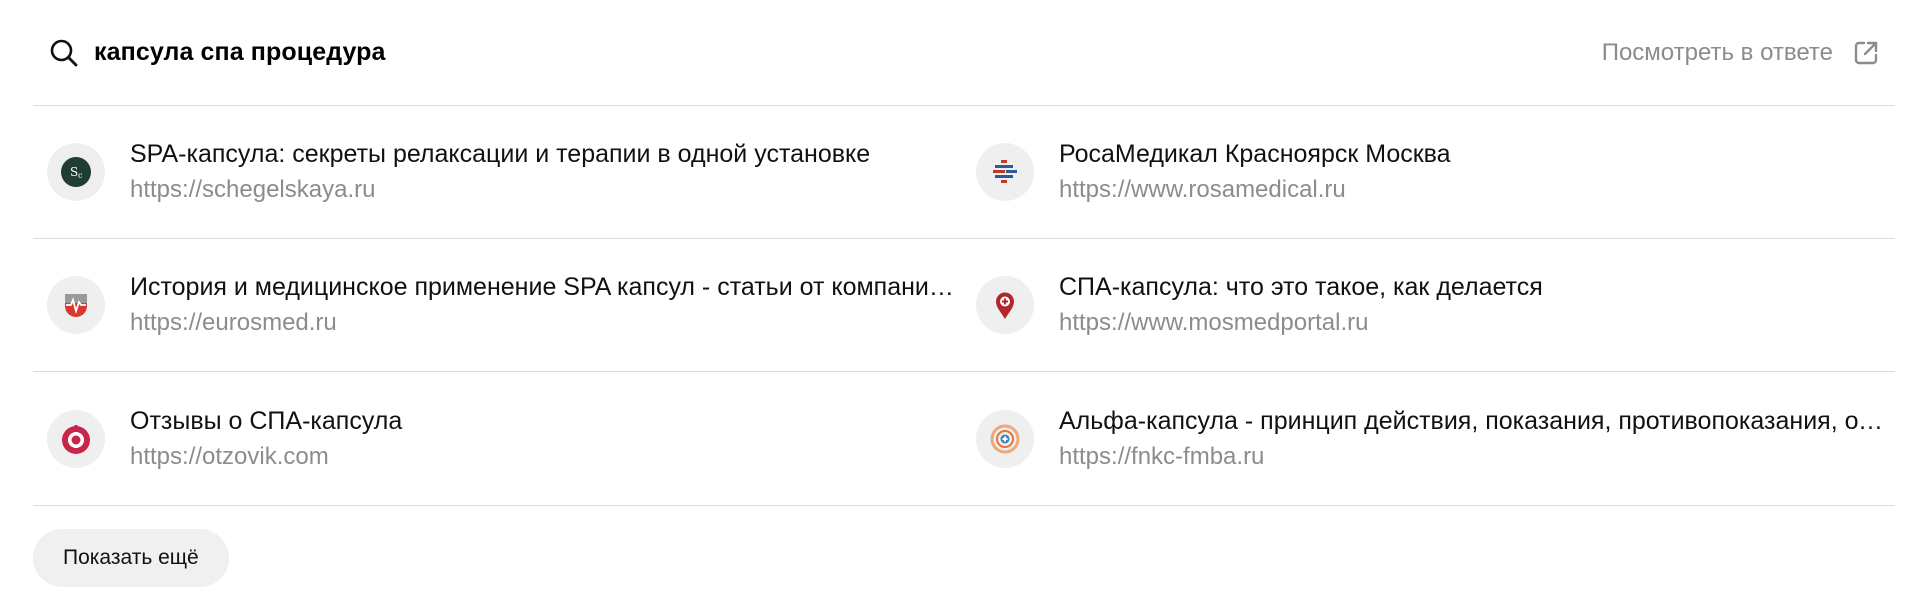 This screenshot has width=1920, height=600. Describe the element at coordinates (80, 175) in the screenshot. I see `svg-text: c` at that location.